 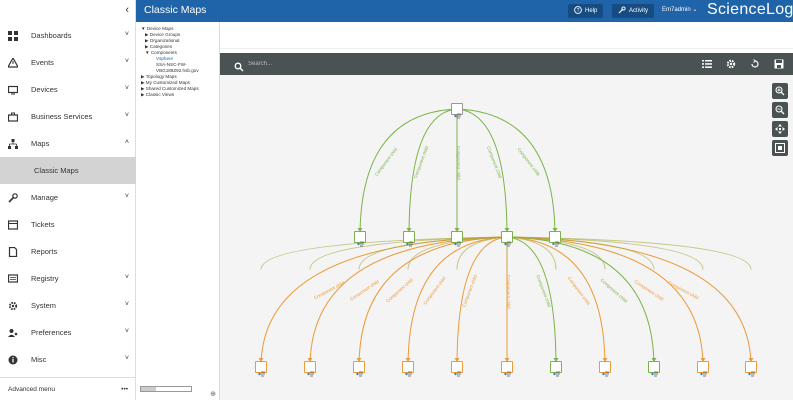 What do you see at coordinates (384, 253) in the screenshot?
I see `map-edge-overlay` at bounding box center [384, 253].